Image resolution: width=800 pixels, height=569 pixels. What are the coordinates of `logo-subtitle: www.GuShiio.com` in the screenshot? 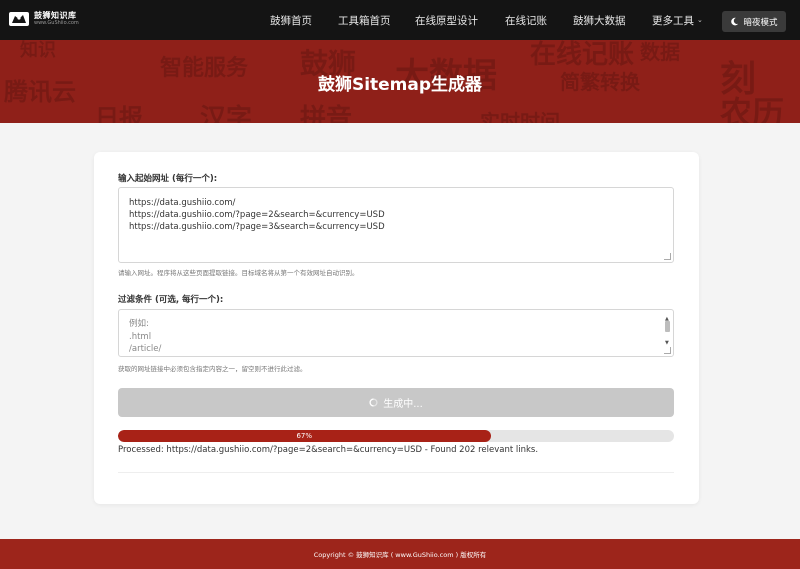 It's located at (56, 23).